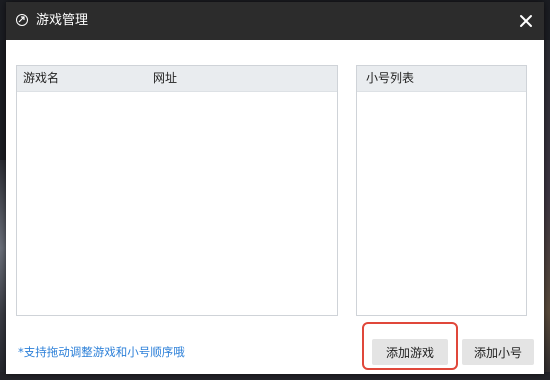 This screenshot has height=380, width=550. I want to click on accounts-list-header: 小号列表, so click(441, 79).